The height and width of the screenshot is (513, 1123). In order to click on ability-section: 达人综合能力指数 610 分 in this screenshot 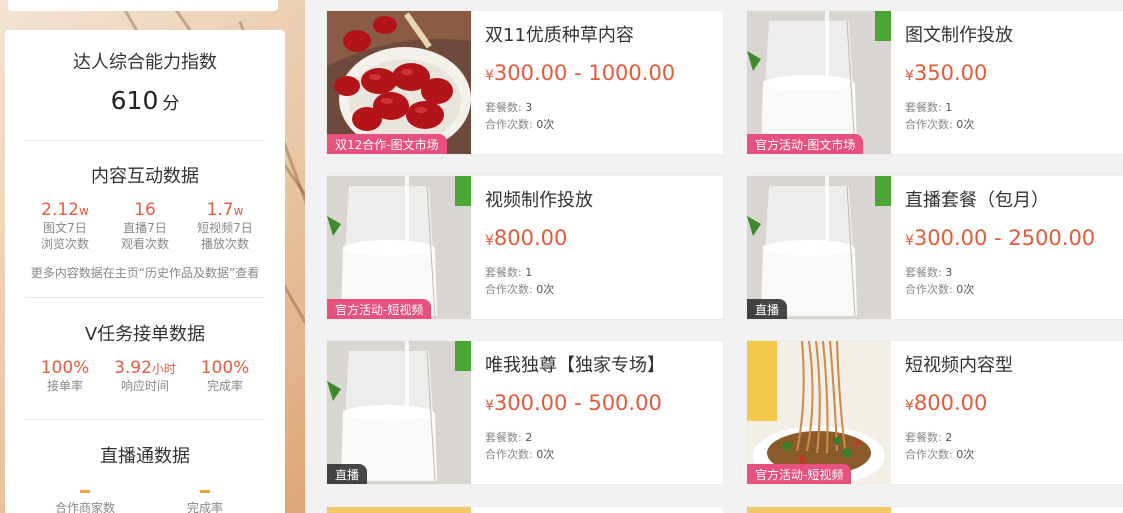, I will do `click(145, 81)`.